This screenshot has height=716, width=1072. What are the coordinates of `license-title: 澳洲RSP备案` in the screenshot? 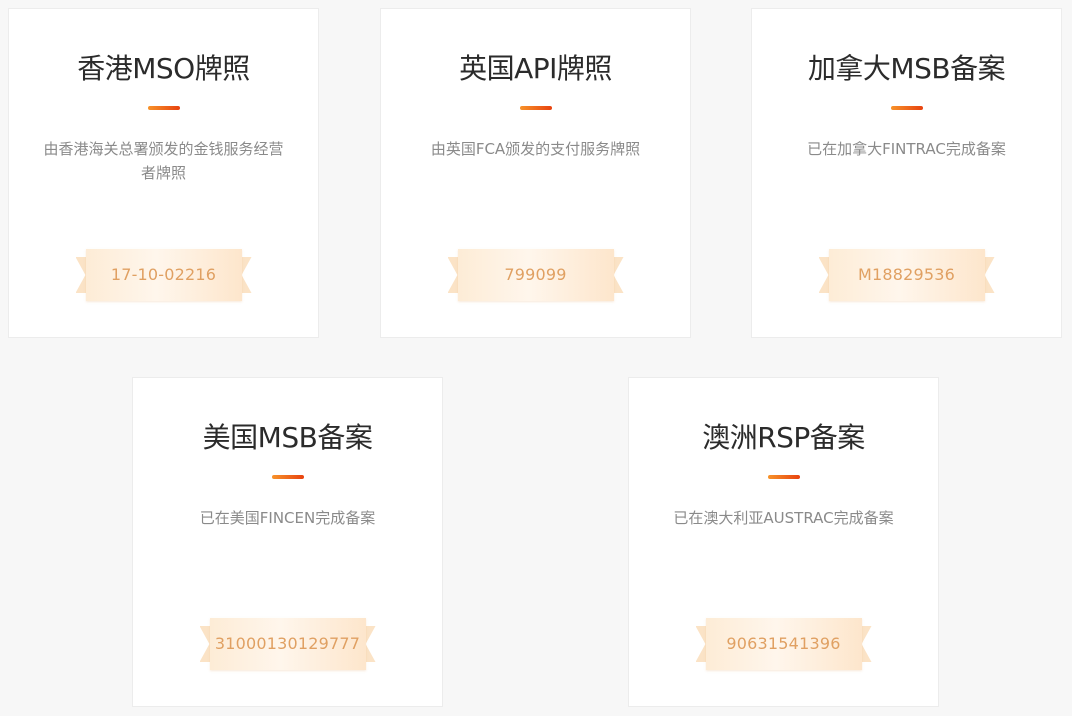 It's located at (783, 437).